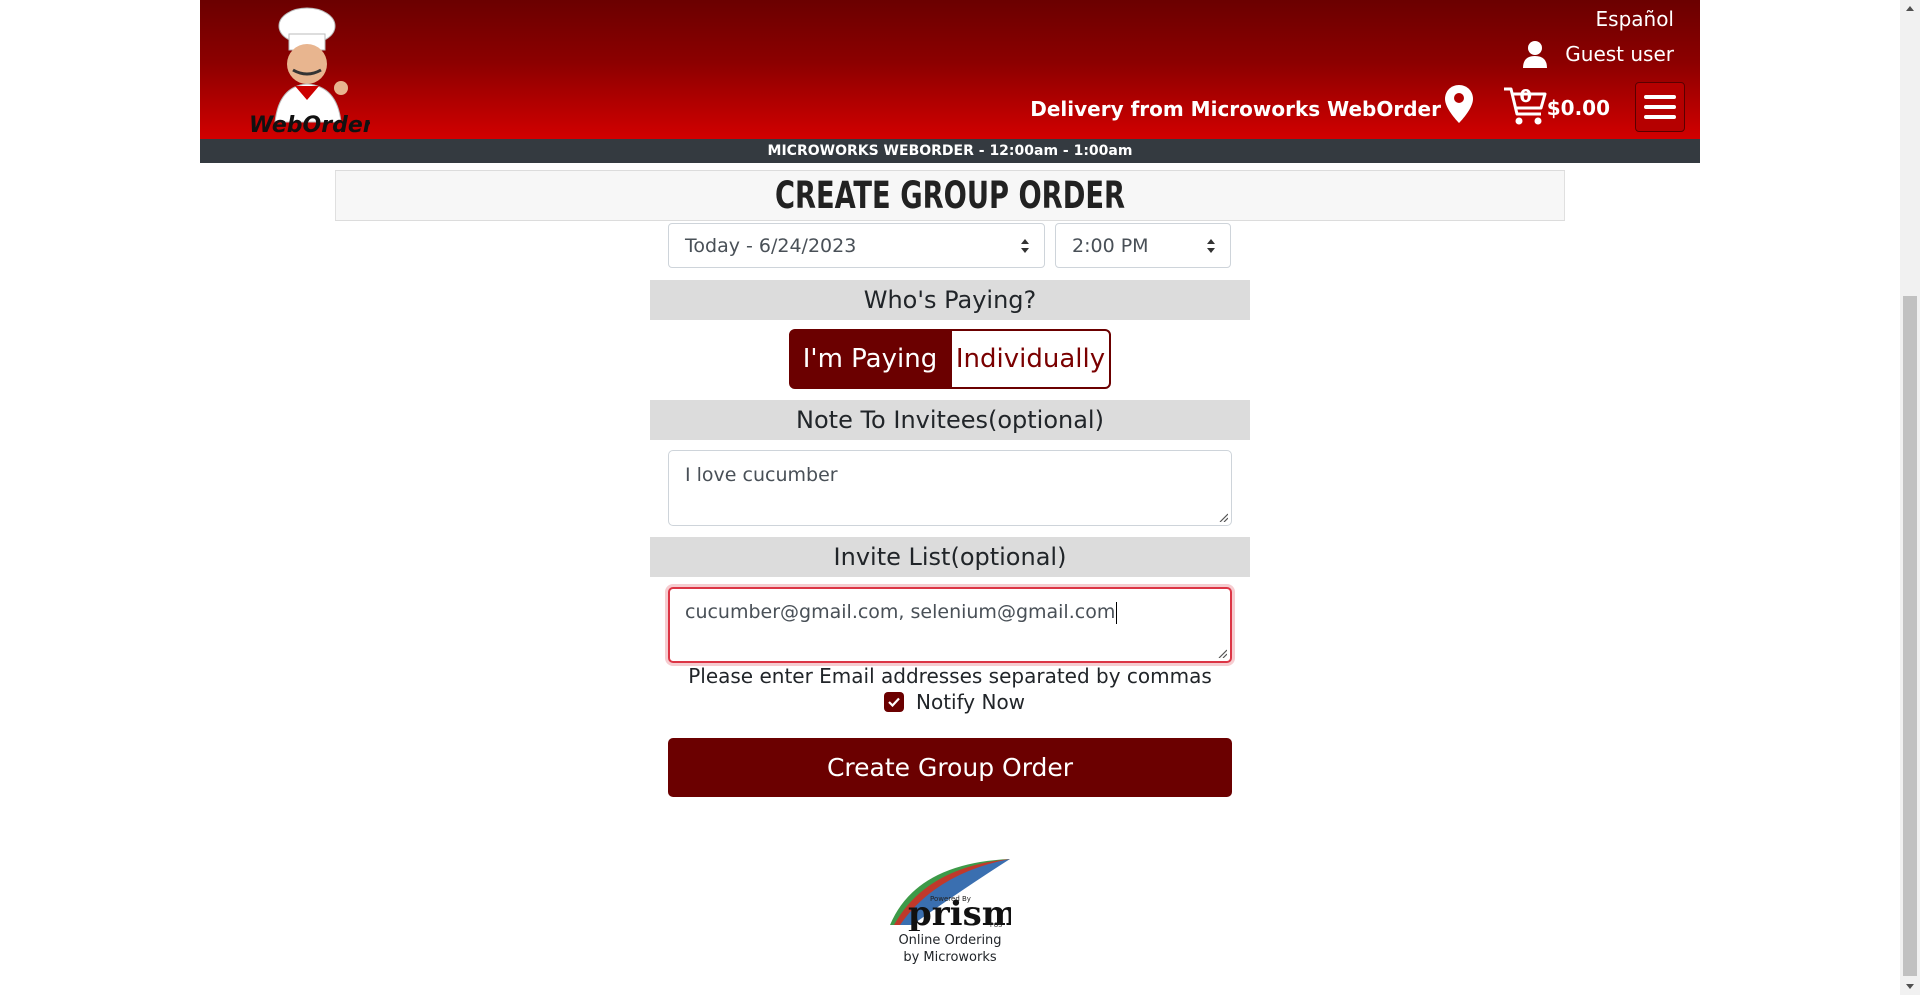  What do you see at coordinates (950, 625) in the screenshot?
I see `invite-list-textarea: cucumber@gmail.com, selenium@gmail.com` at bounding box center [950, 625].